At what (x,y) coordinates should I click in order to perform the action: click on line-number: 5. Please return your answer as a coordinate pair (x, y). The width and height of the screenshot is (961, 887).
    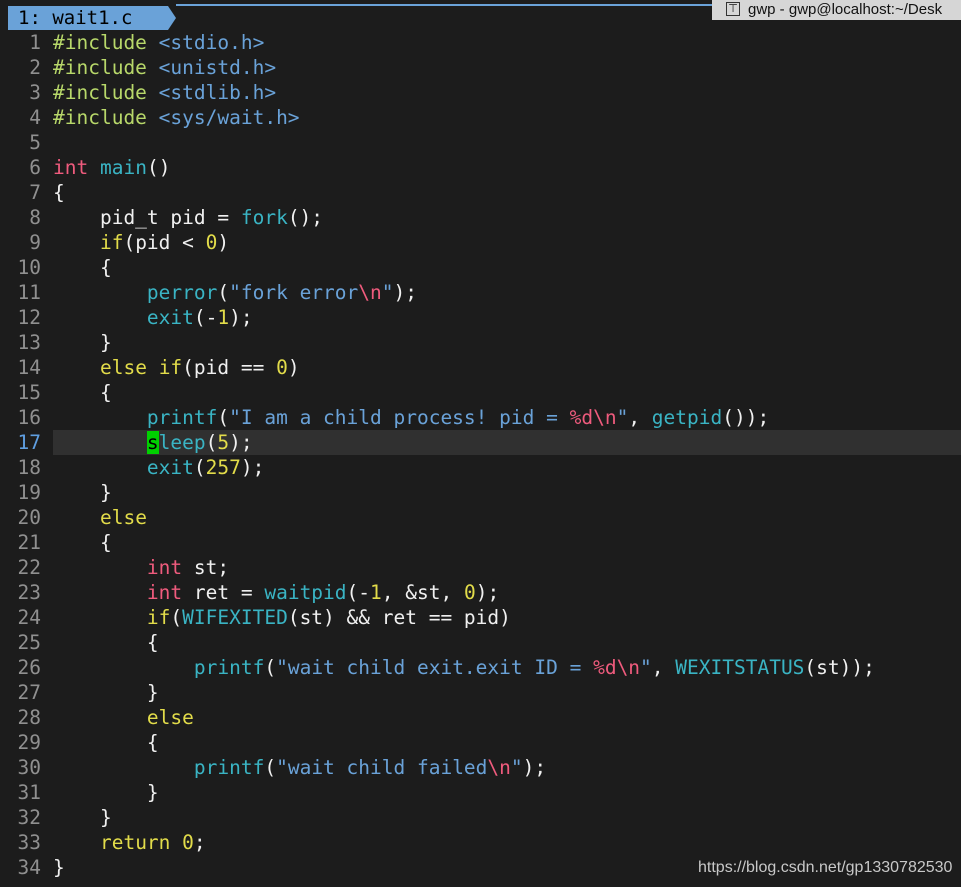
    Looking at the image, I should click on (35, 142).